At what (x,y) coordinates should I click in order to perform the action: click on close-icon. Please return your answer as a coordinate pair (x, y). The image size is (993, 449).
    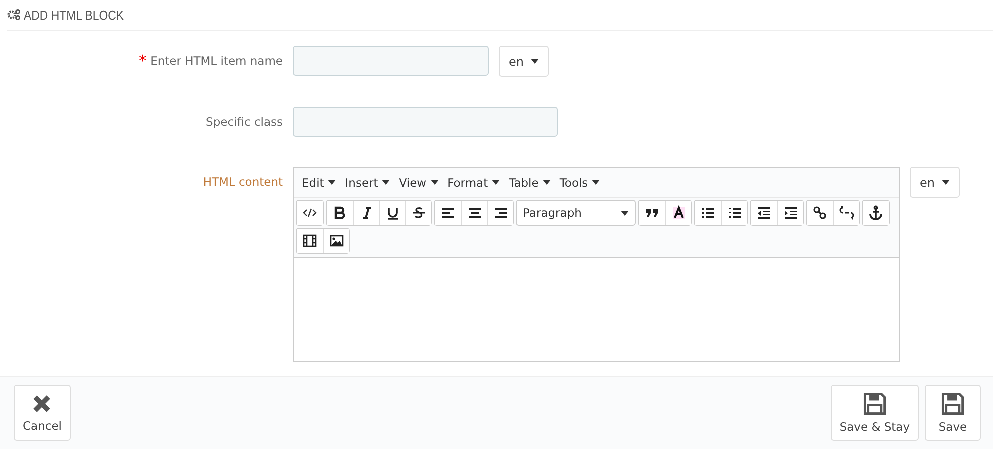
    Looking at the image, I should click on (42, 404).